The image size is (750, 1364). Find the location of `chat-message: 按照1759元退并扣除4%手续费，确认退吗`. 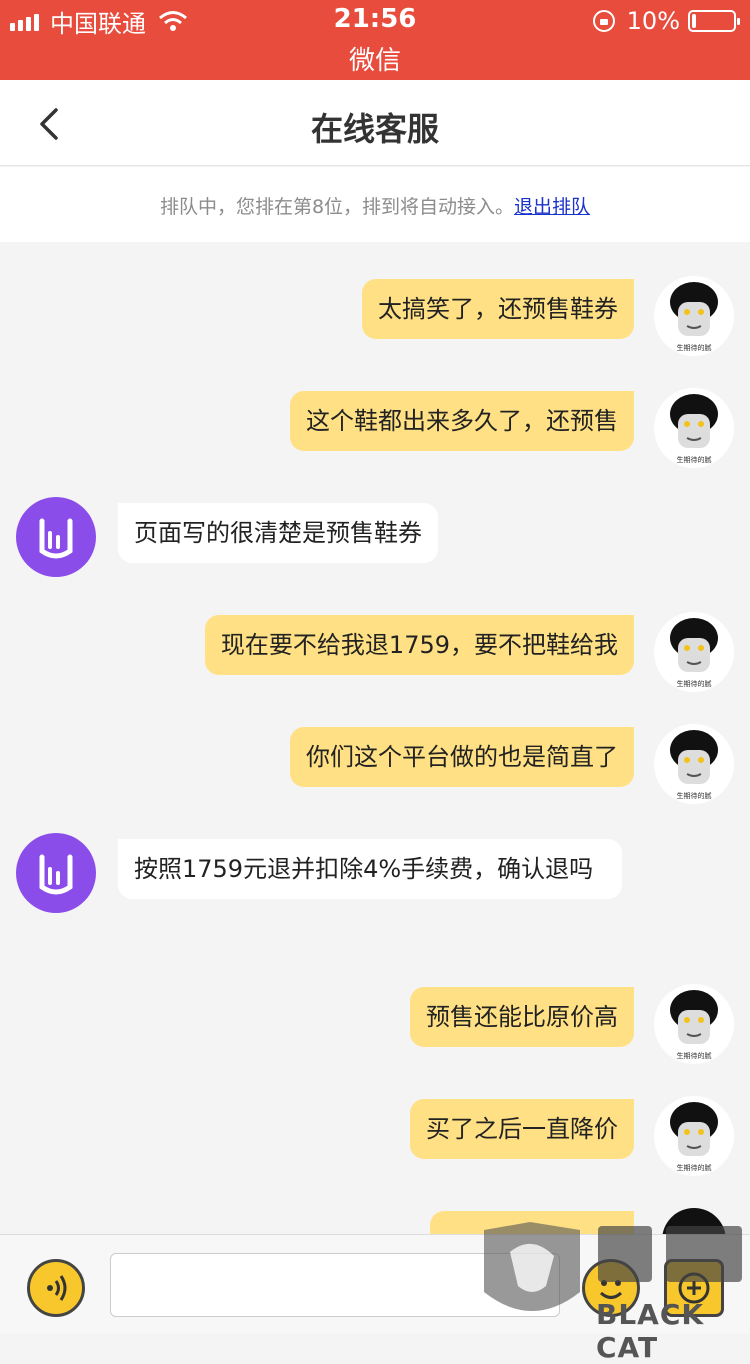

chat-message: 按照1759元退并扣除4%手续费，确认退吗 is located at coordinates (370, 869).